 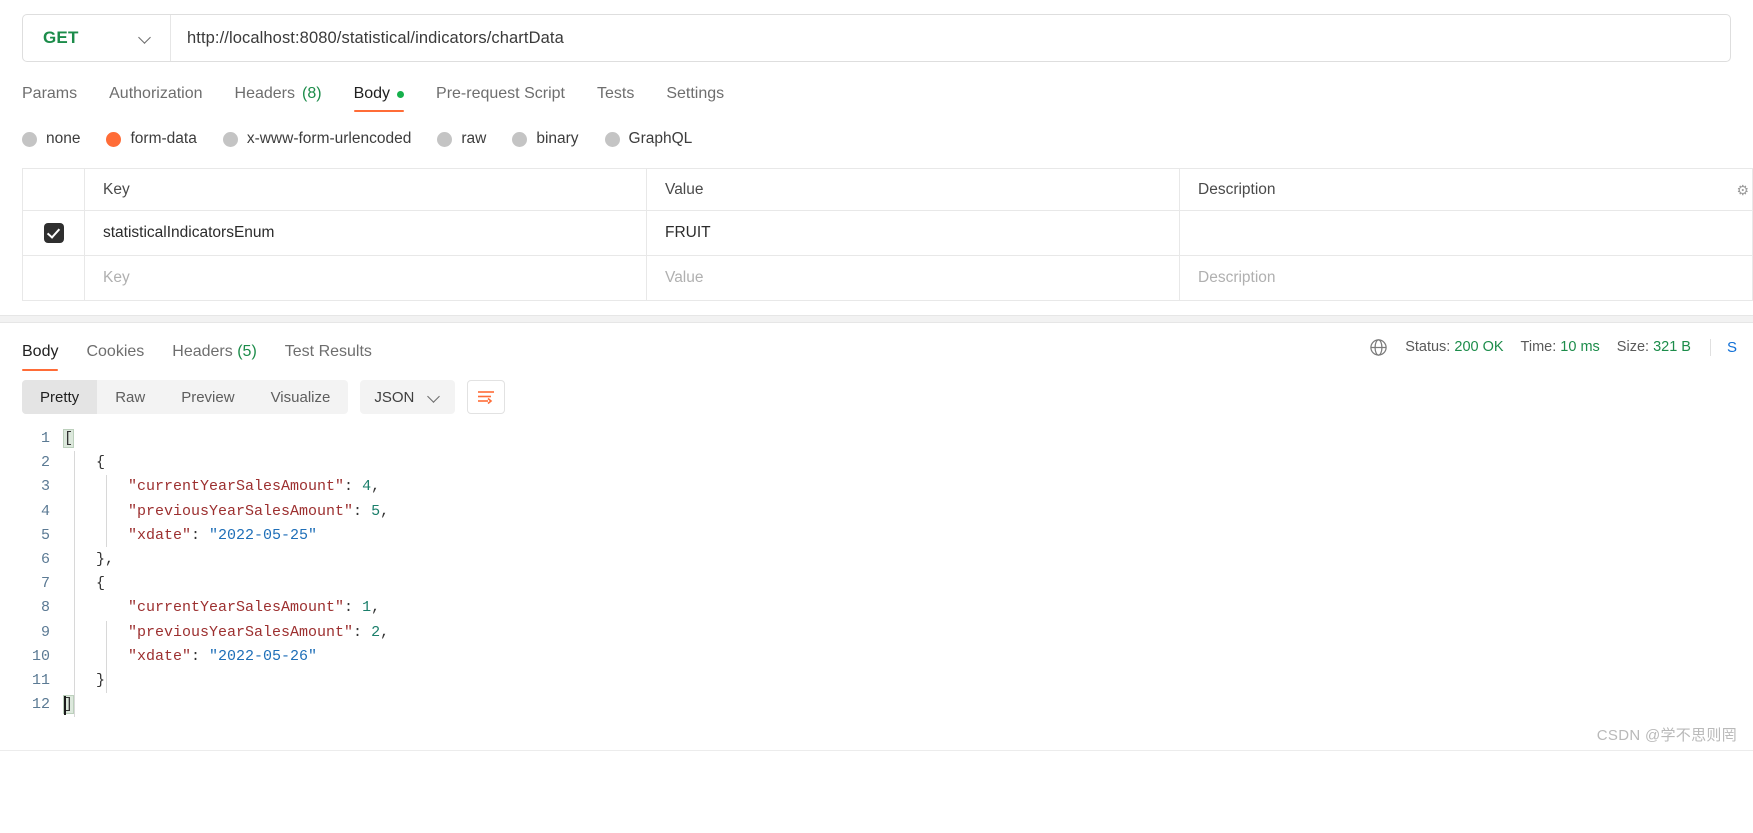 I want to click on body-type-raw-label: raw, so click(x=474, y=138).